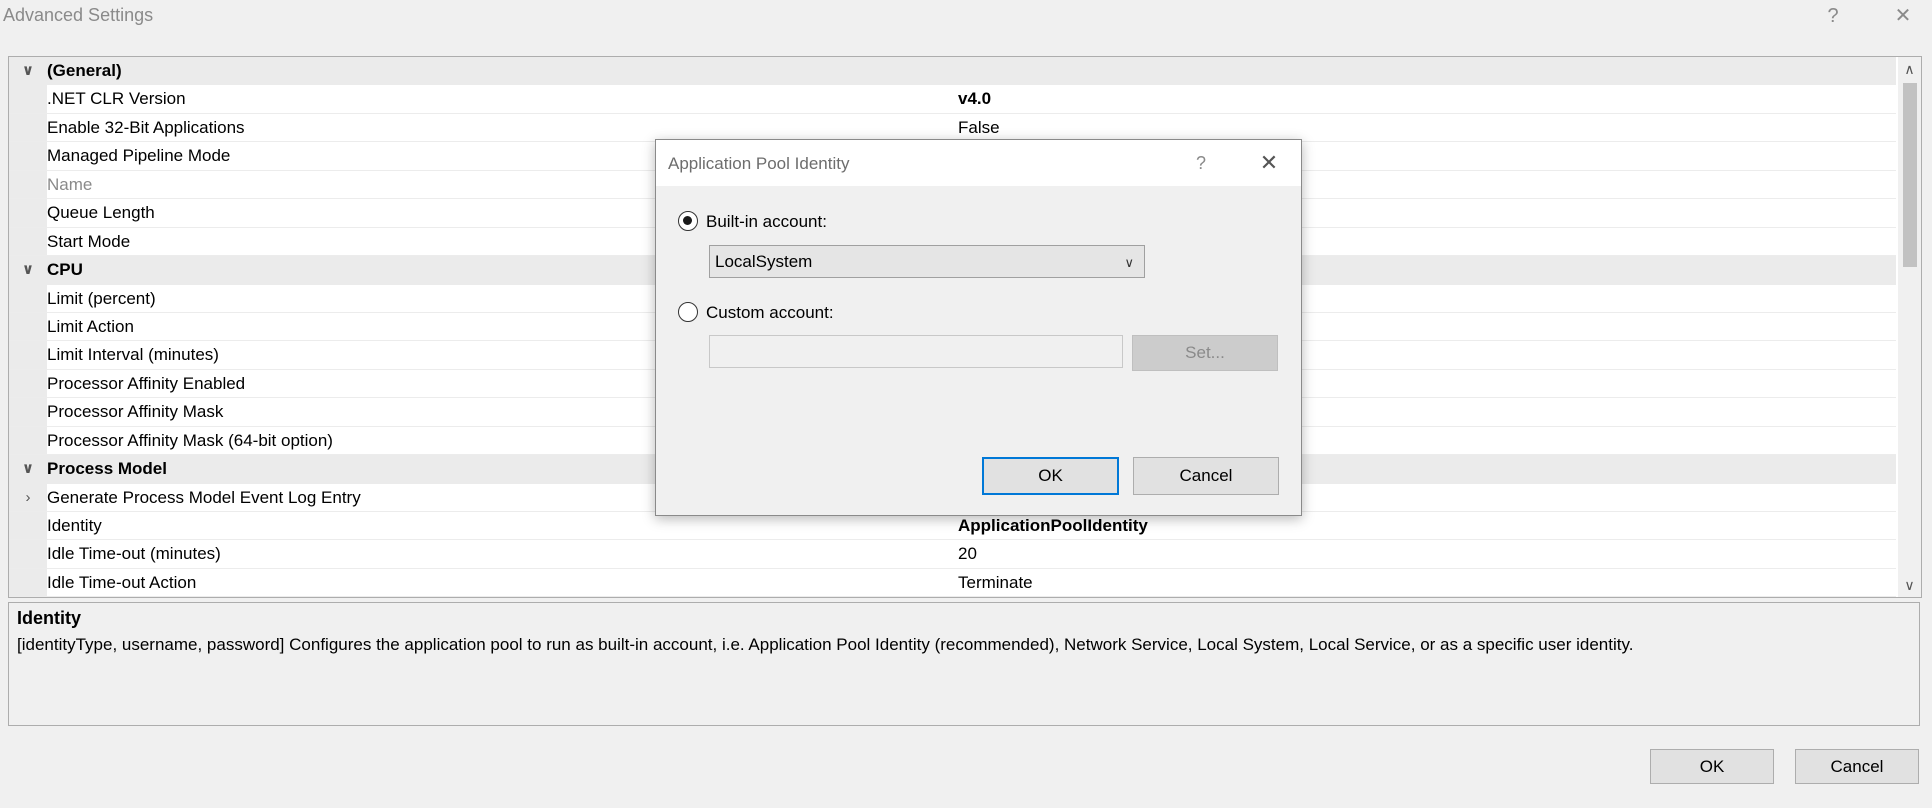 This screenshot has height=808, width=1932. I want to click on property-value: ApplicationPoolIdentity, so click(1053, 525).